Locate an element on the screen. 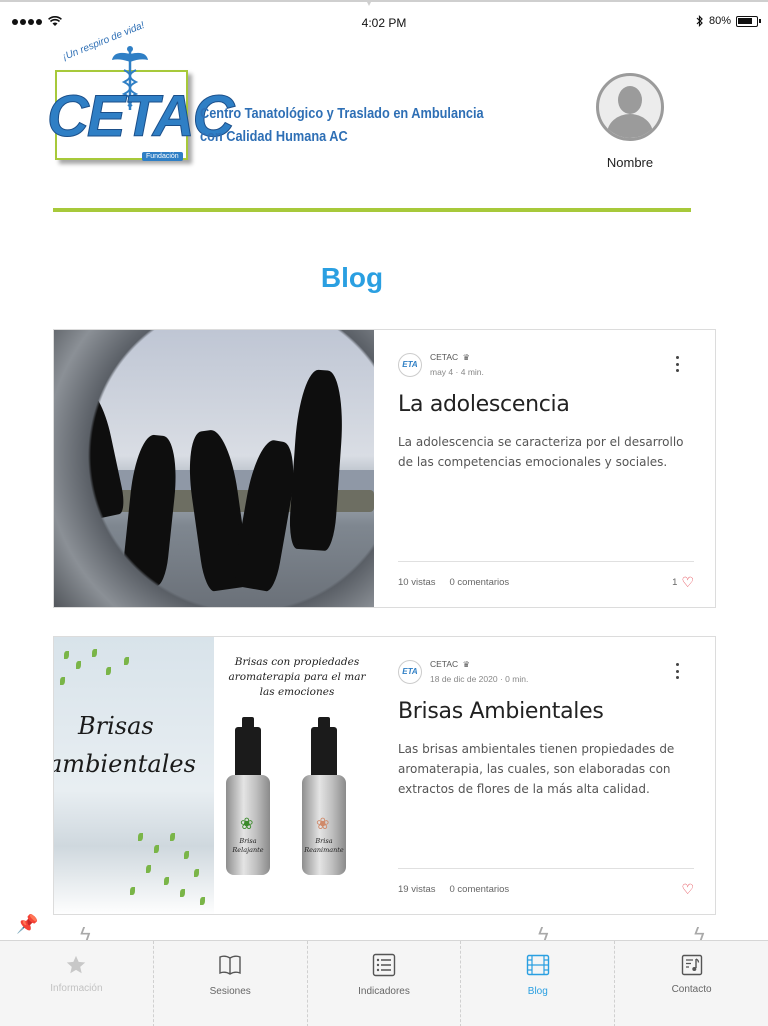 The image size is (768, 1026). org-name-line-2: con Calidad Humana AC is located at coordinates (274, 137).